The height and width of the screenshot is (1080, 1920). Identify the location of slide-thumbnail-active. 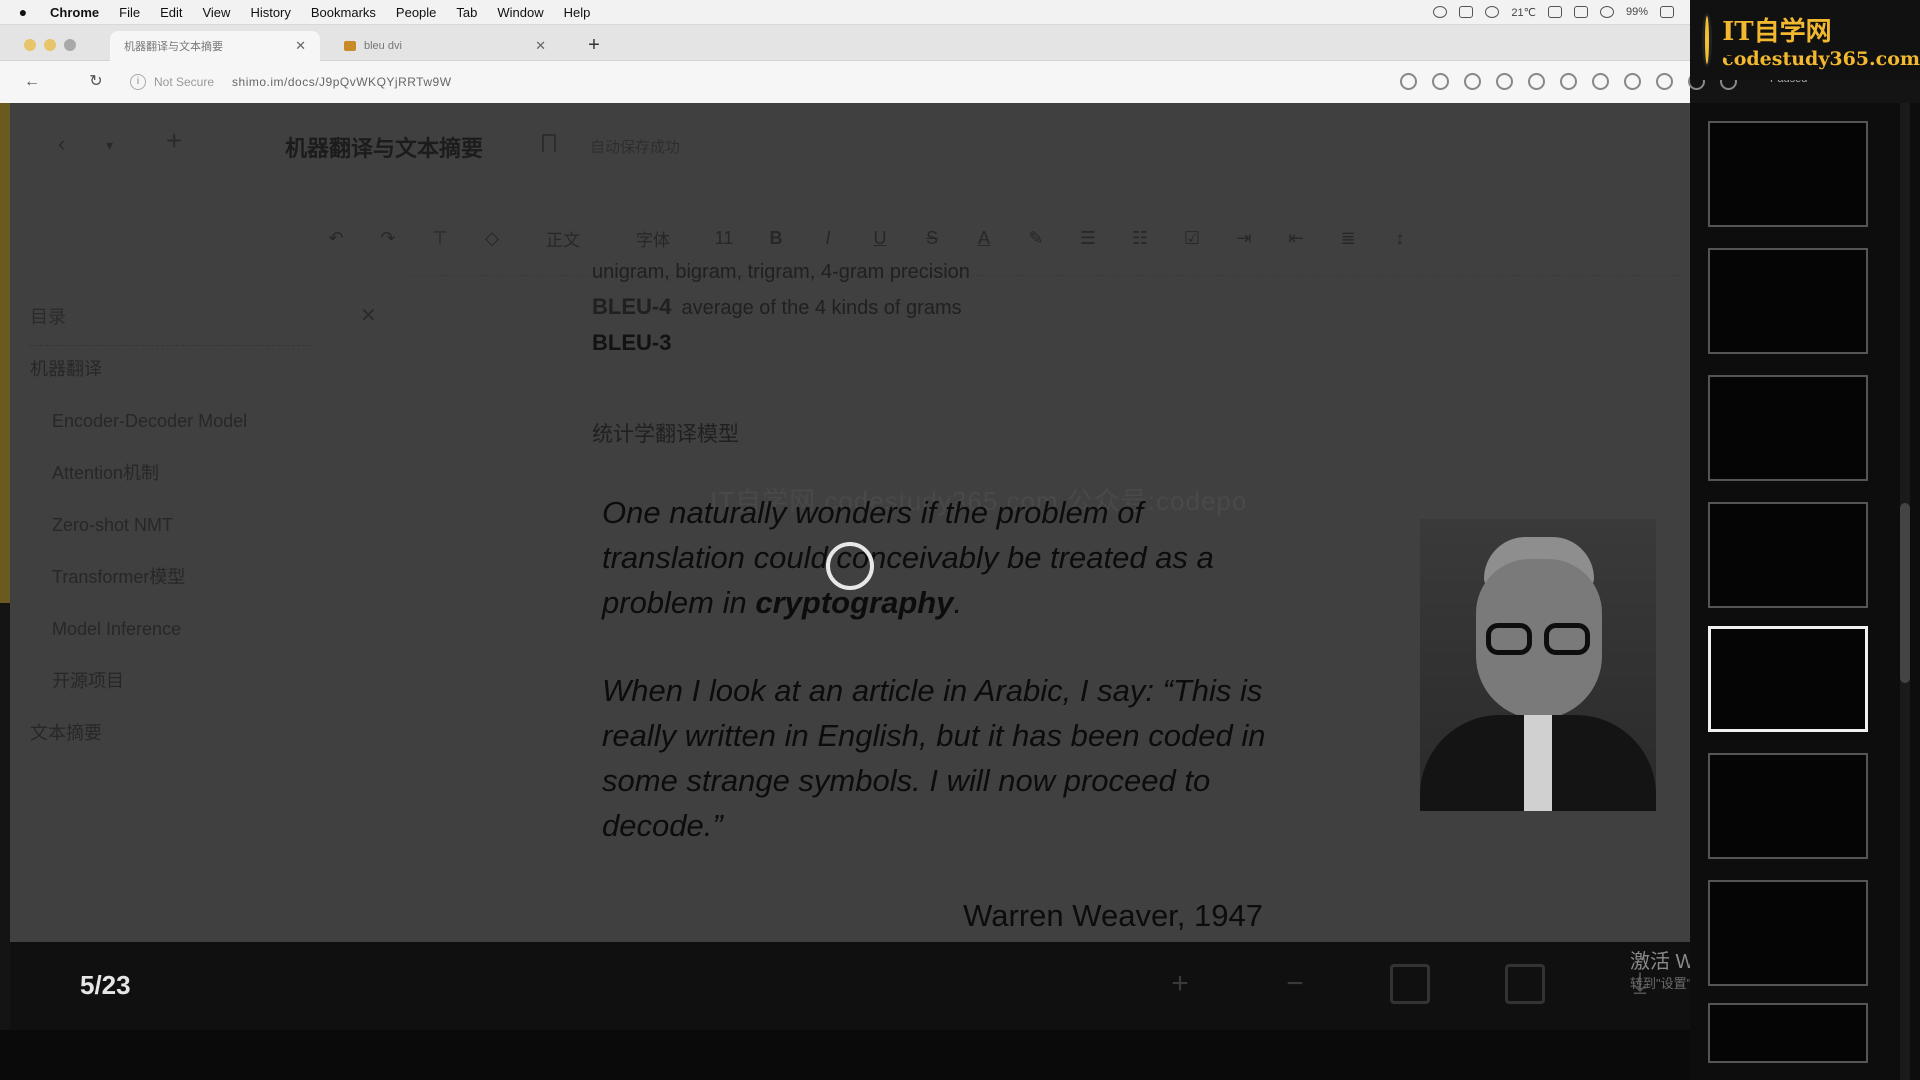
(1788, 679).